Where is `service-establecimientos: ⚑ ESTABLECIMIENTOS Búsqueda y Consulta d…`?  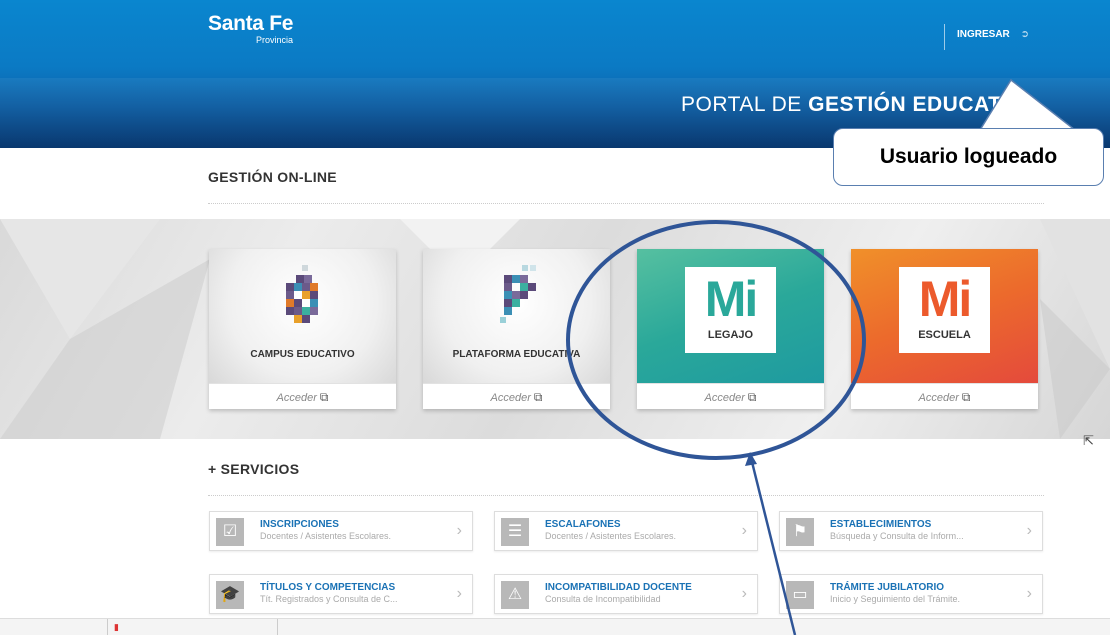 service-establecimientos: ⚑ ESTABLECIMIENTOS Búsqueda y Consulta d… is located at coordinates (911, 531).